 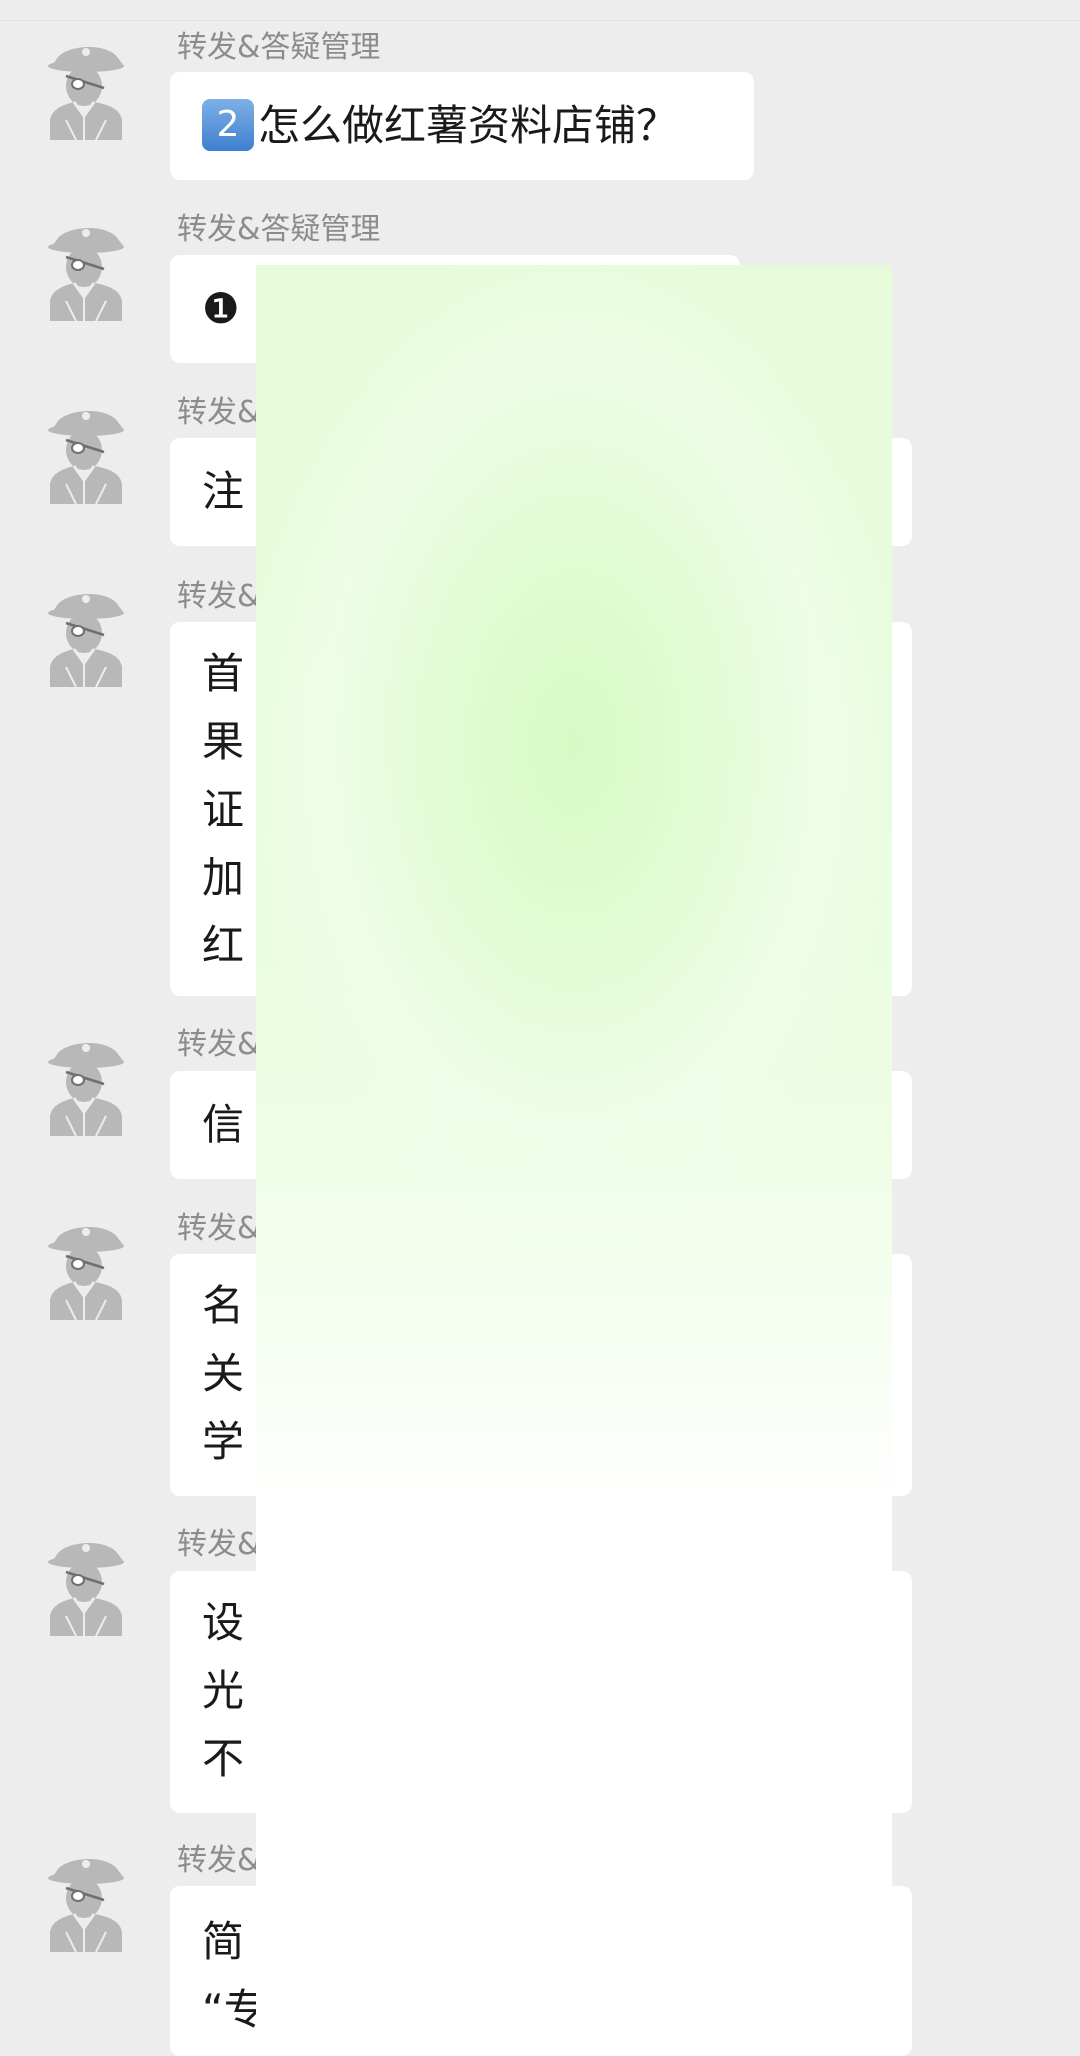 I want to click on message-bubble: 2 怎么做红薯资料店铺？, so click(x=462, y=126).